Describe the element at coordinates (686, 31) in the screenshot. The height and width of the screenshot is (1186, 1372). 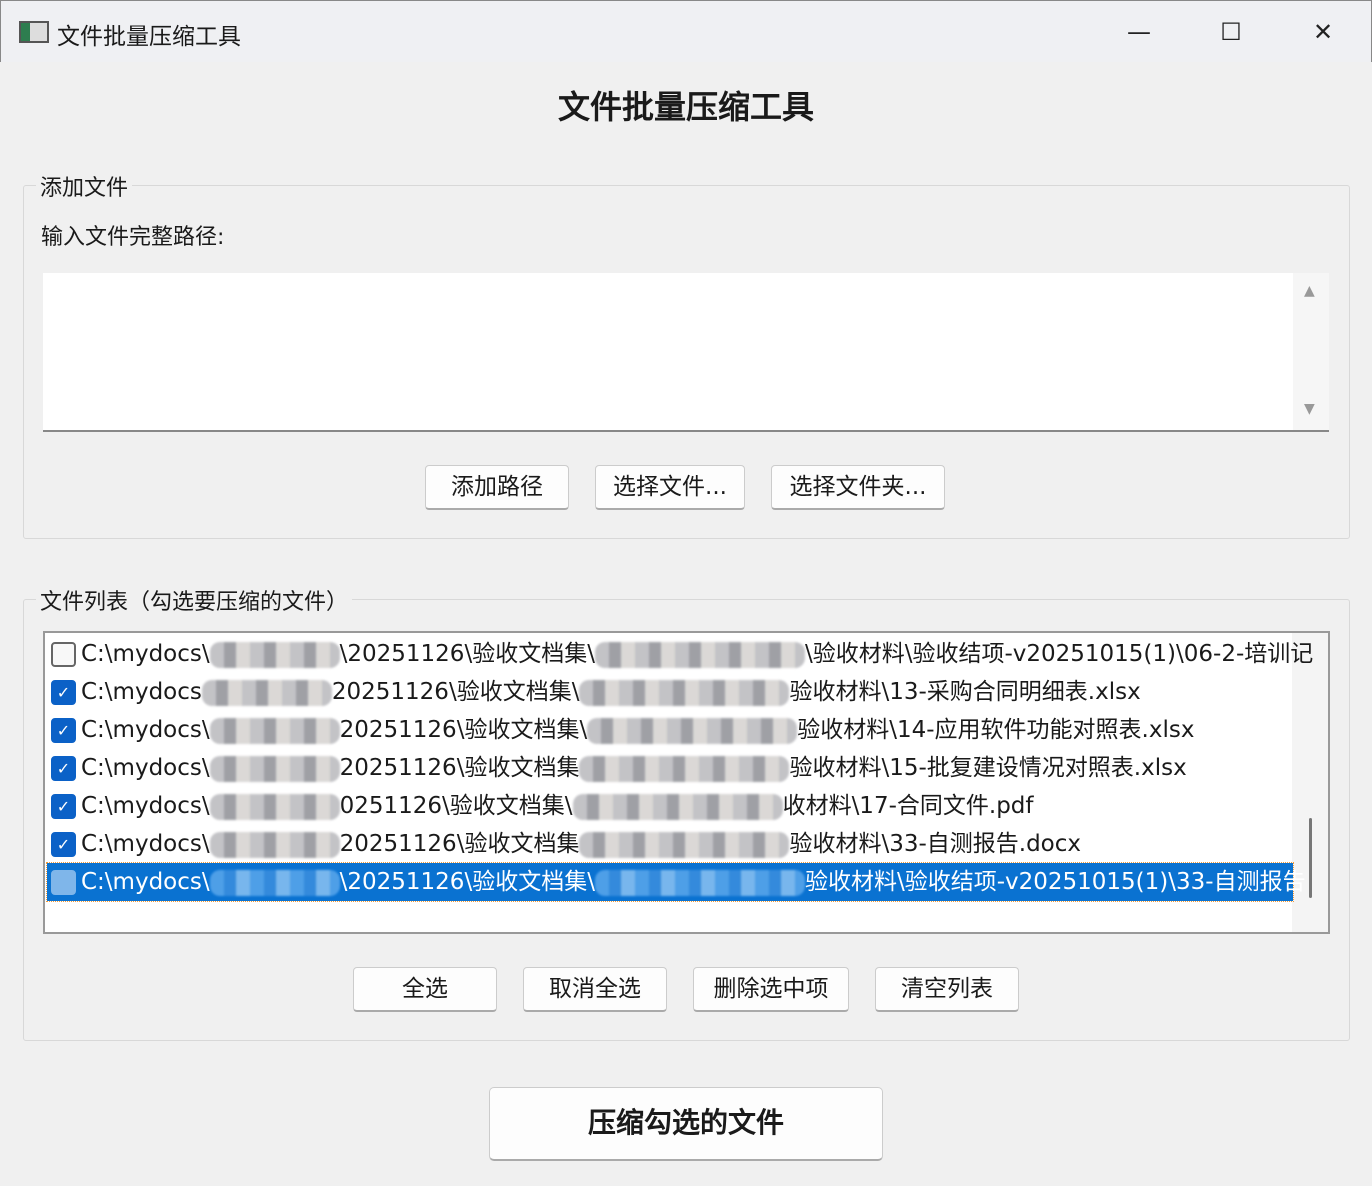
I see `title-bar: 文件批量压缩工具 — ☐ ✕` at that location.